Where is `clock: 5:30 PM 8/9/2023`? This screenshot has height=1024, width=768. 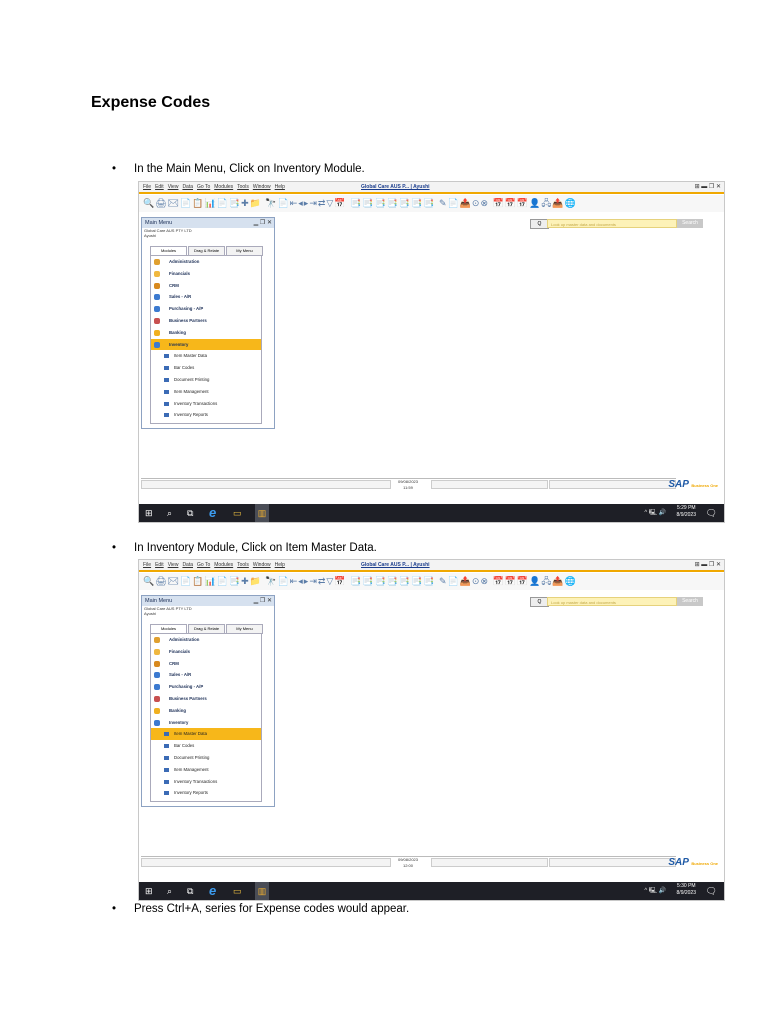 clock: 5:30 PM 8/9/2023 is located at coordinates (686, 890).